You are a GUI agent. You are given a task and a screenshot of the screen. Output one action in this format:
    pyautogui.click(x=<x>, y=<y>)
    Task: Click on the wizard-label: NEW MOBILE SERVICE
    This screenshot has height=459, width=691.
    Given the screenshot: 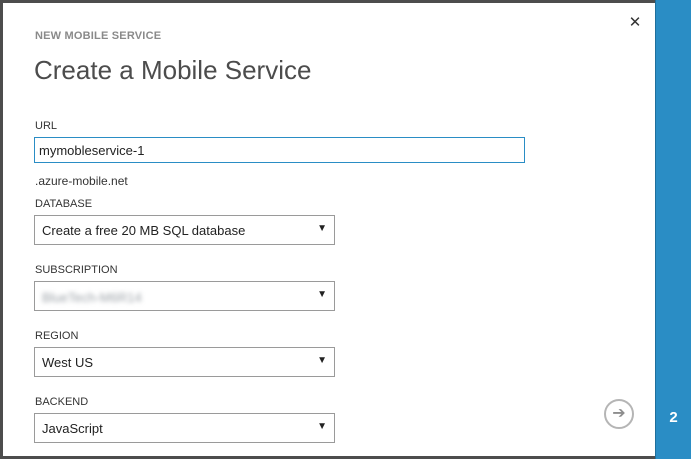 What is the action you would take?
    pyautogui.click(x=98, y=36)
    